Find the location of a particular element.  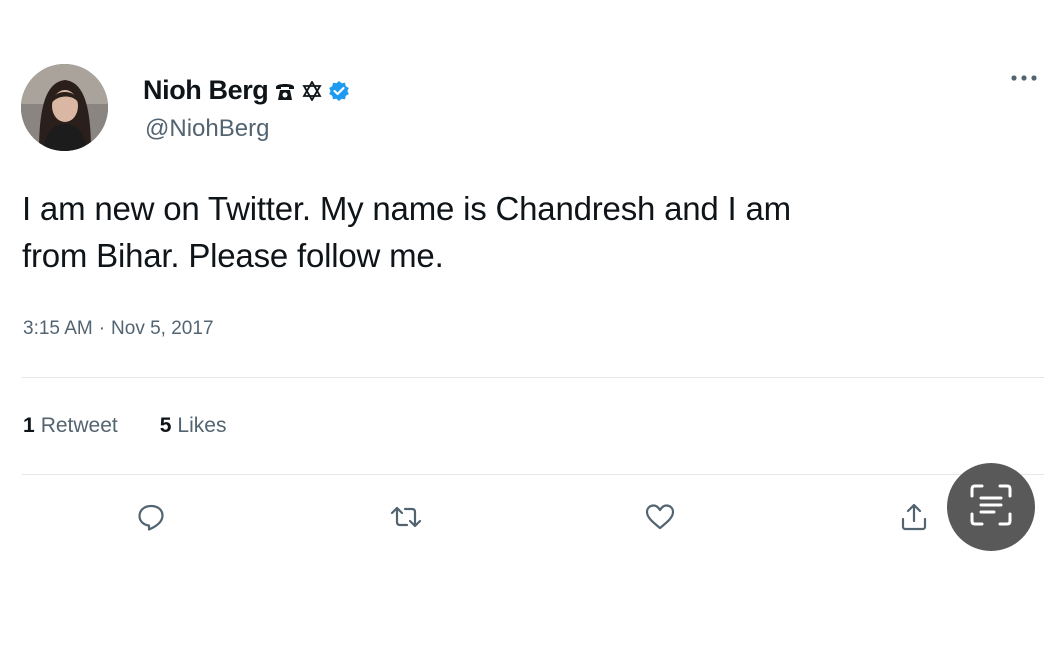

author-handle: @NiohBerg is located at coordinates (207, 129).